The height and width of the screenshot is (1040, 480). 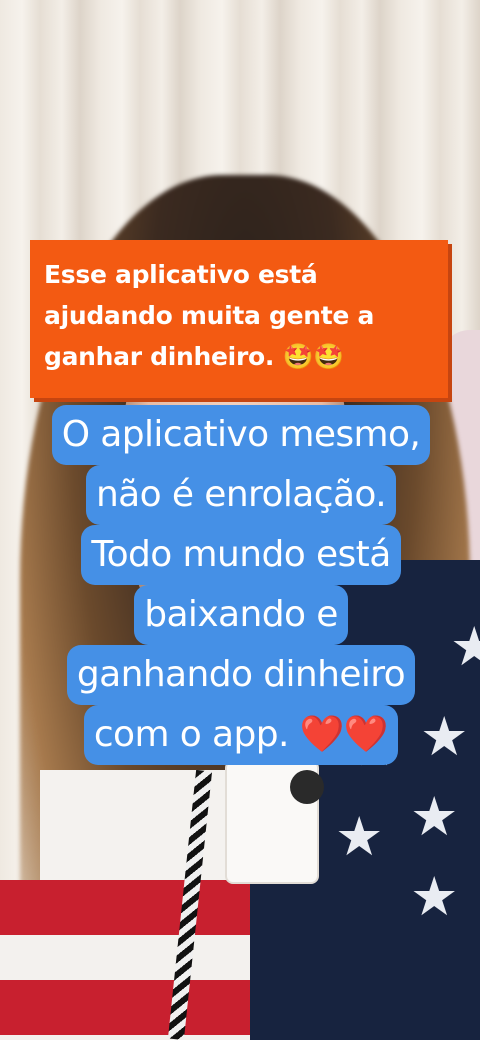 I want to click on caption-main-line-6: com o app. ❤️❤️, so click(x=241, y=735).